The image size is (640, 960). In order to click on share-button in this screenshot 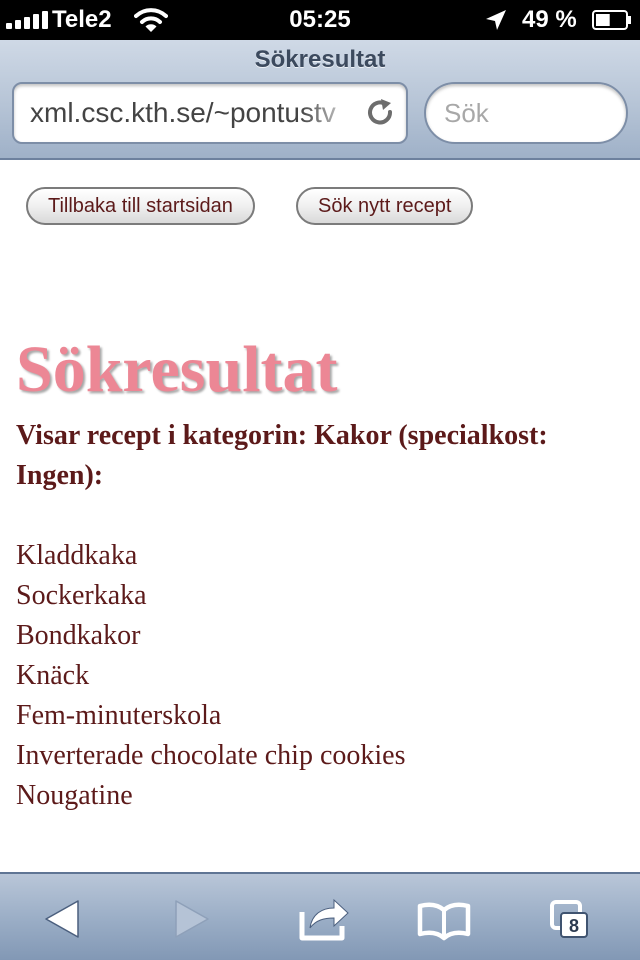, I will do `click(324, 917)`.